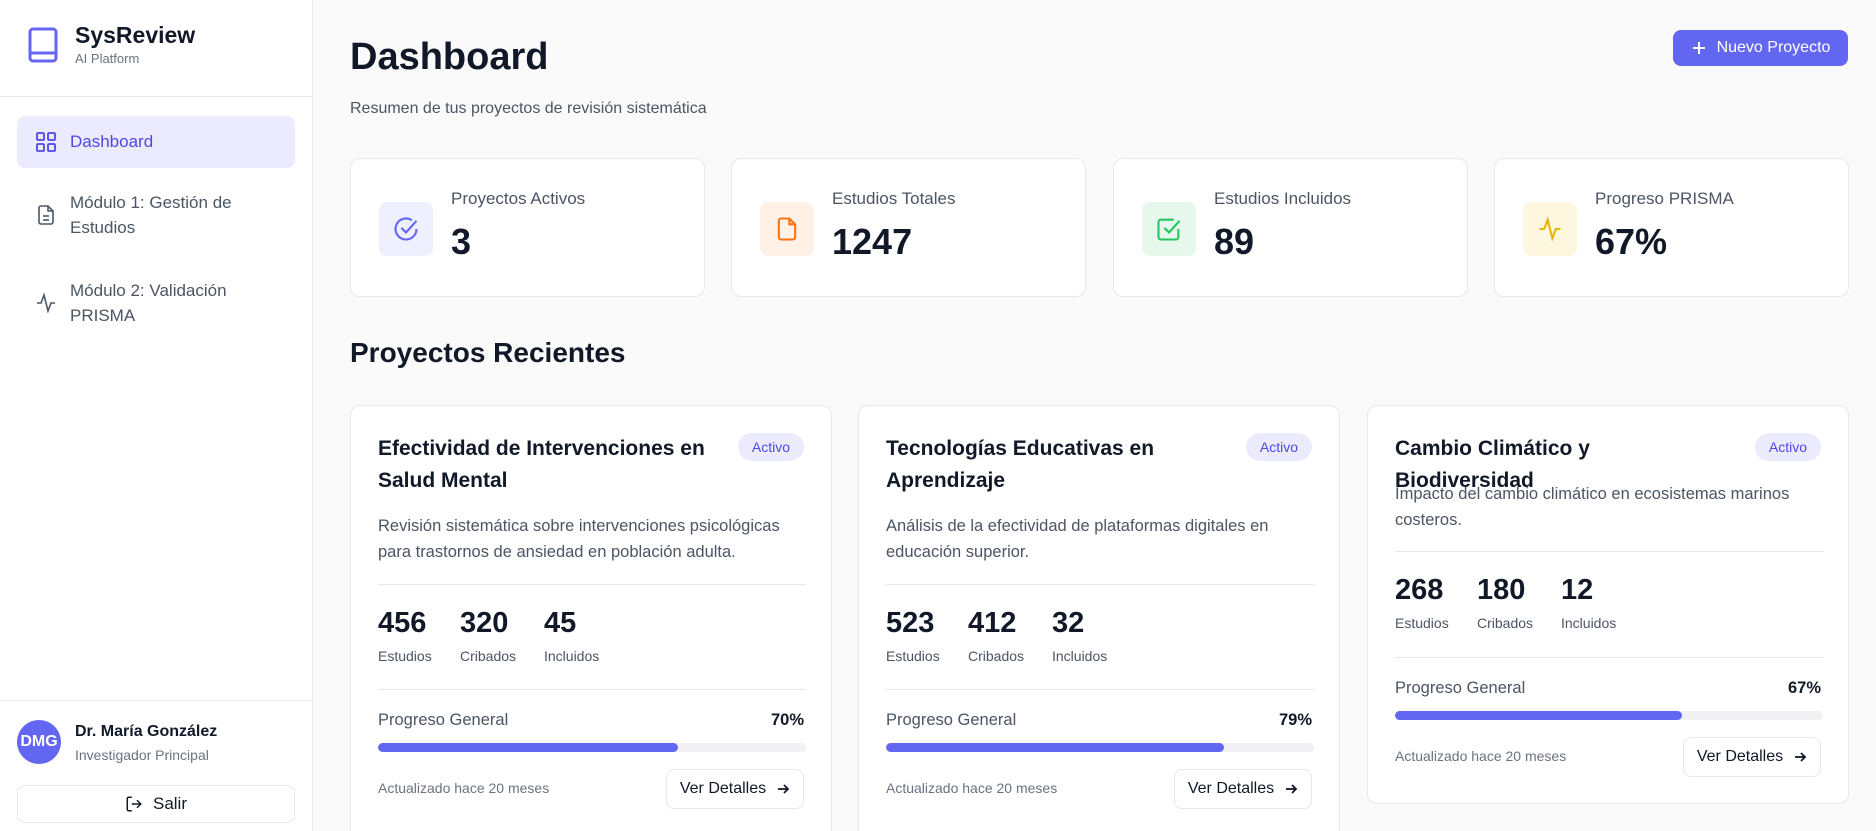 Image resolution: width=1876 pixels, height=831 pixels. I want to click on page-title: Dashboard, so click(449, 57).